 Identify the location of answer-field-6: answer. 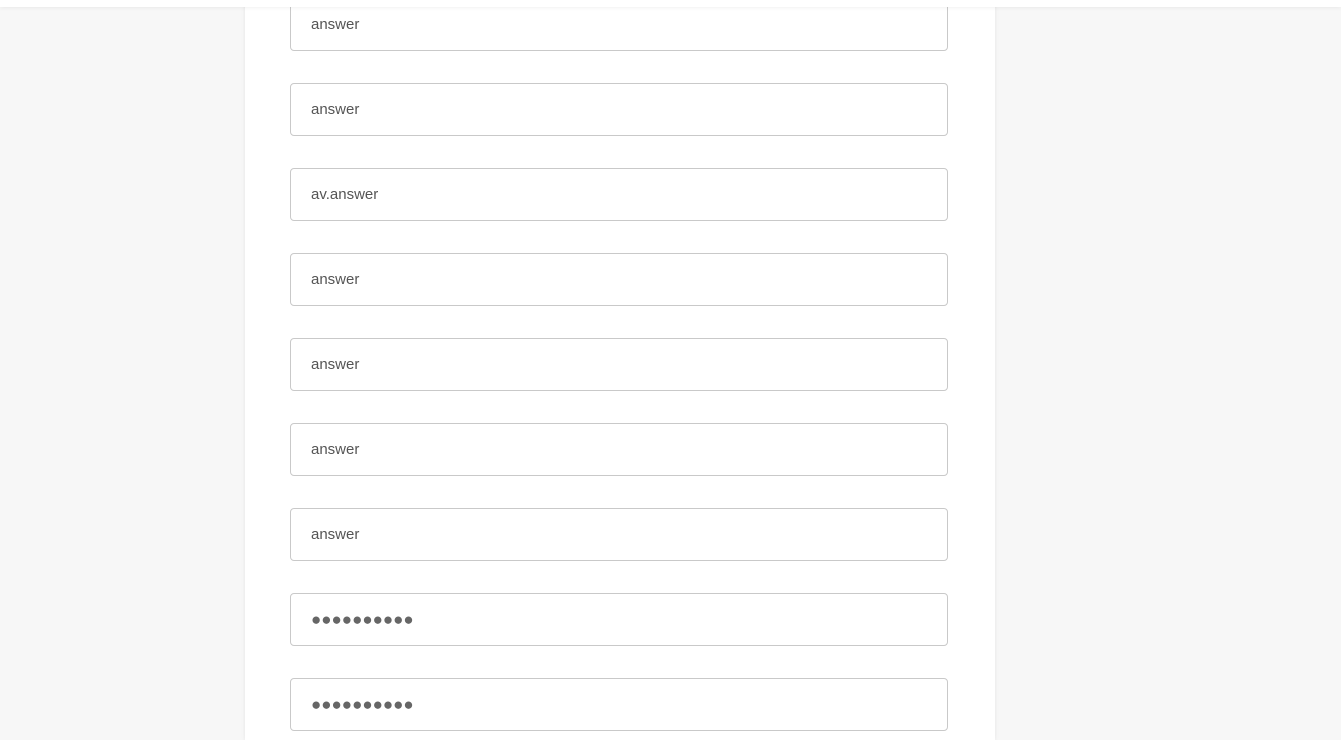
(619, 449).